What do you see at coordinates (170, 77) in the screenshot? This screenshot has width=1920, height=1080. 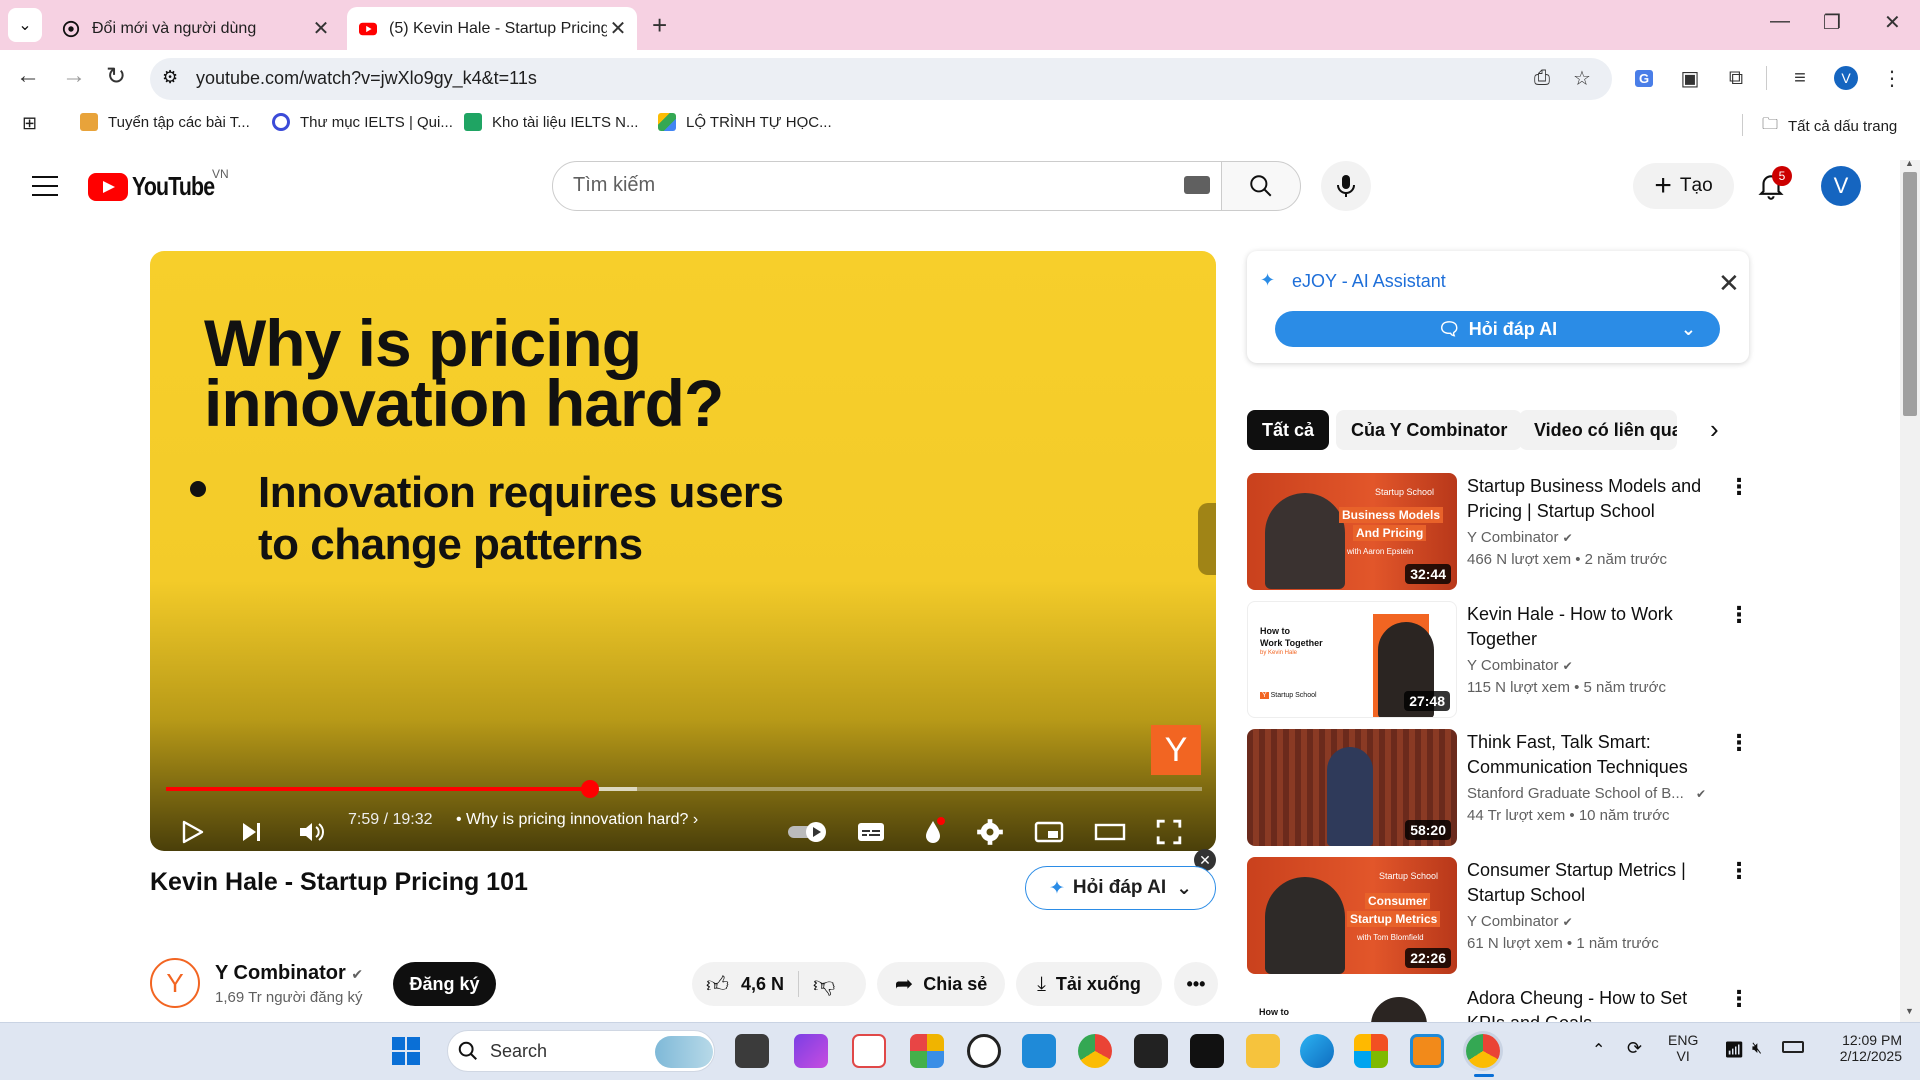 I see `site-info-icon: ⚙` at bounding box center [170, 77].